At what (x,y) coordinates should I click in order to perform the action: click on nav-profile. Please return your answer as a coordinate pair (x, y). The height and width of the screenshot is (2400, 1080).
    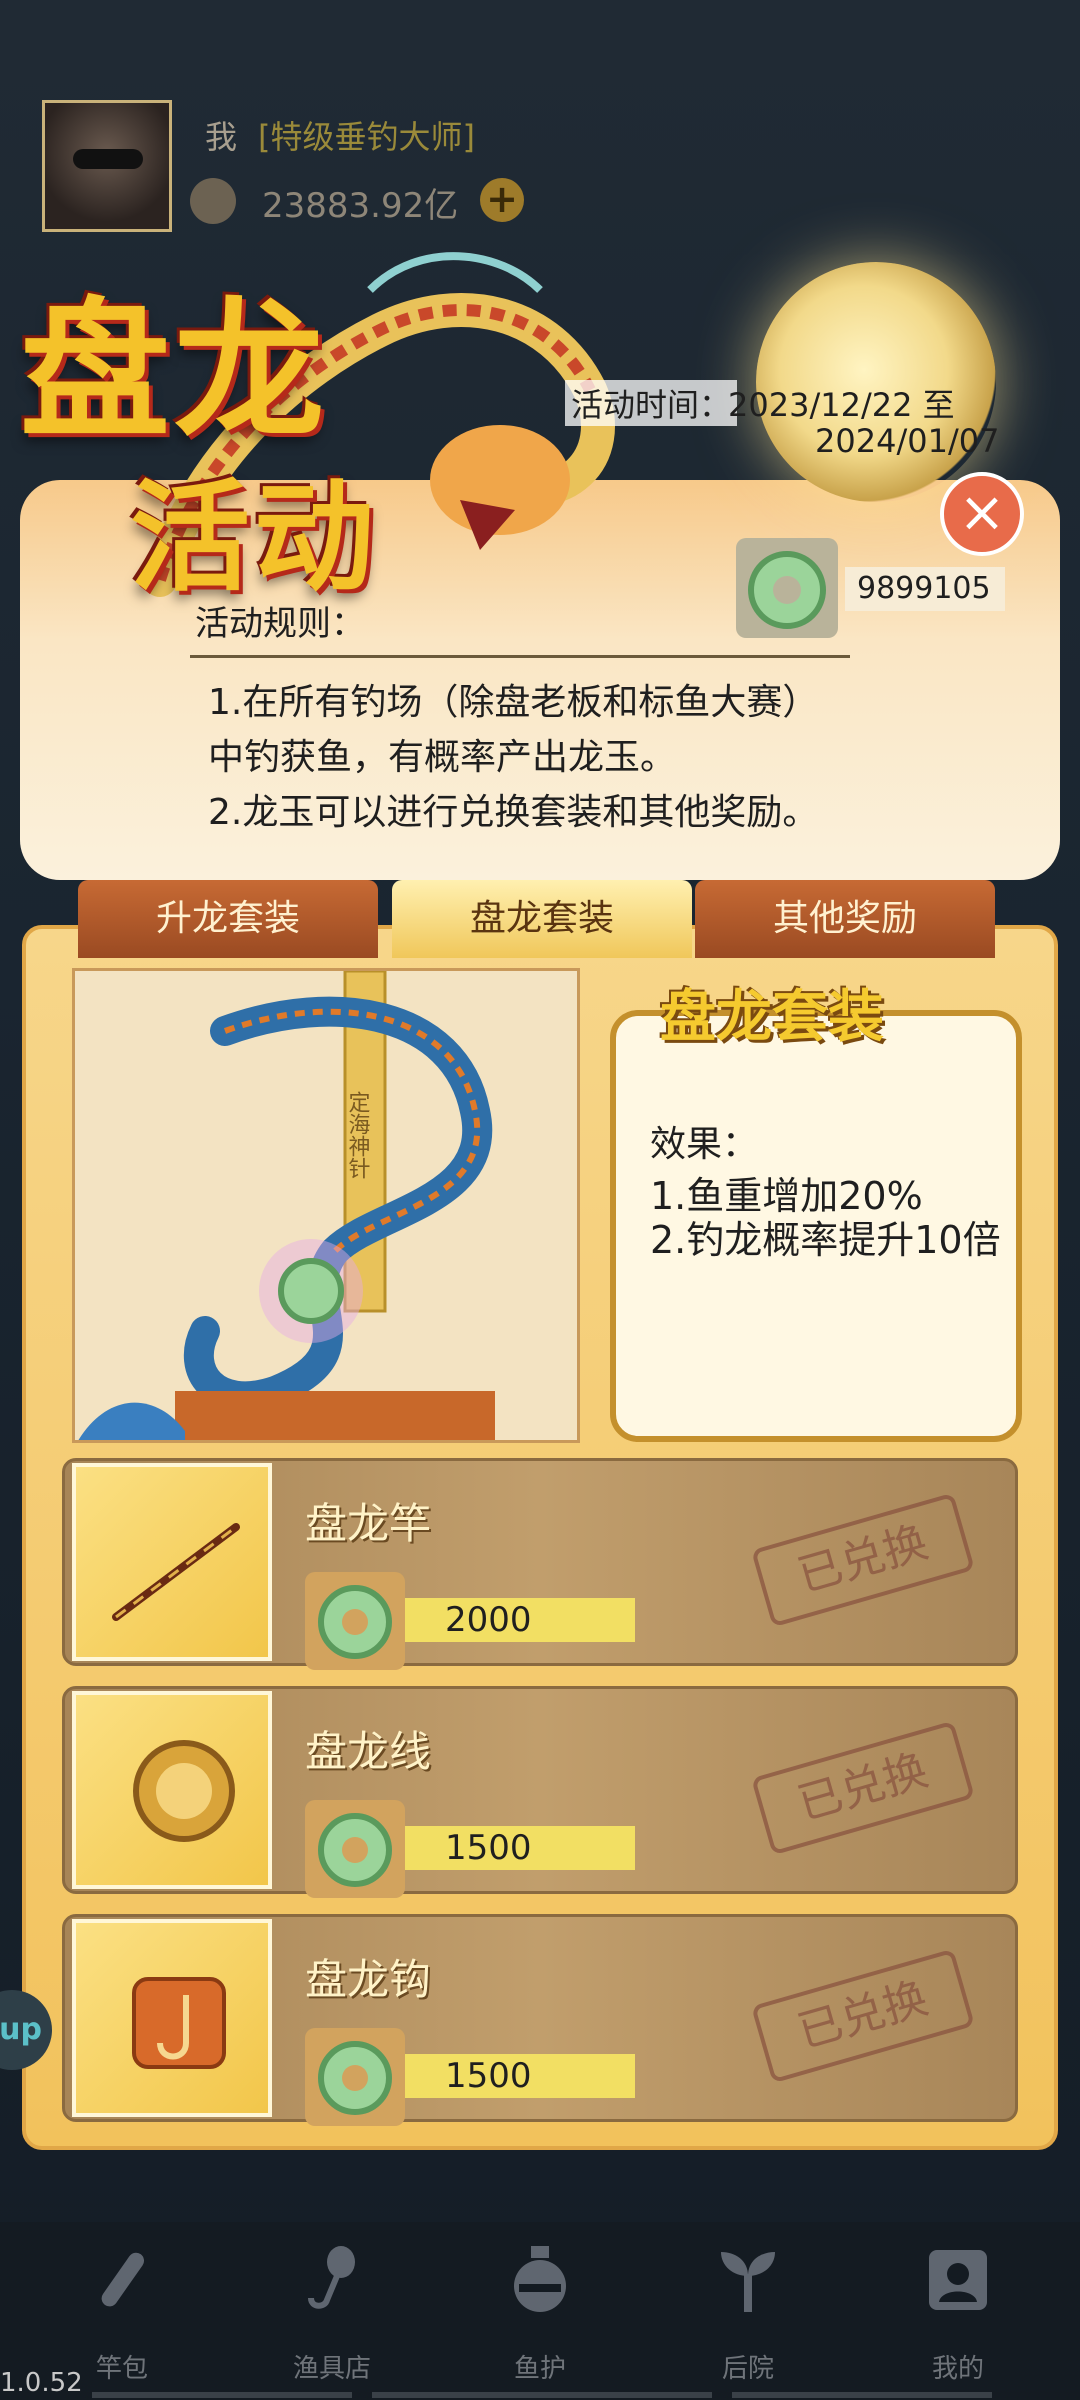
    Looking at the image, I should click on (958, 2279).